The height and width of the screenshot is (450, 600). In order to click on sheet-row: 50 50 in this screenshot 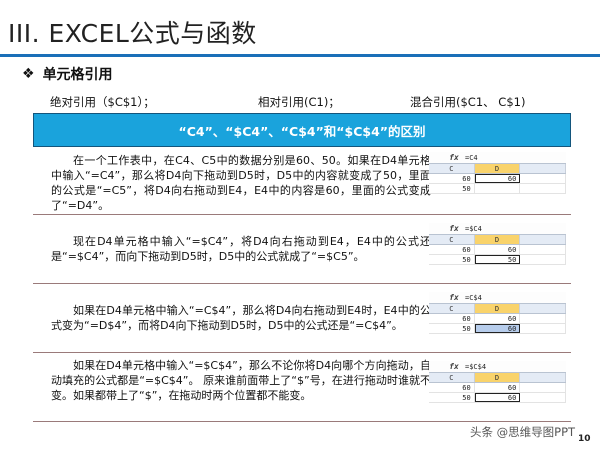, I will do `click(498, 260)`.